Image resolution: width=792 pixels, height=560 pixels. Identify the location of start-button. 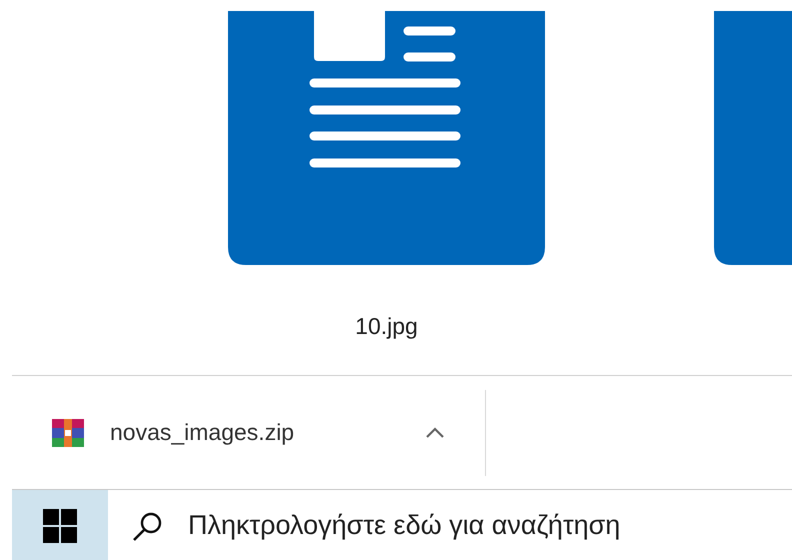
(60, 525).